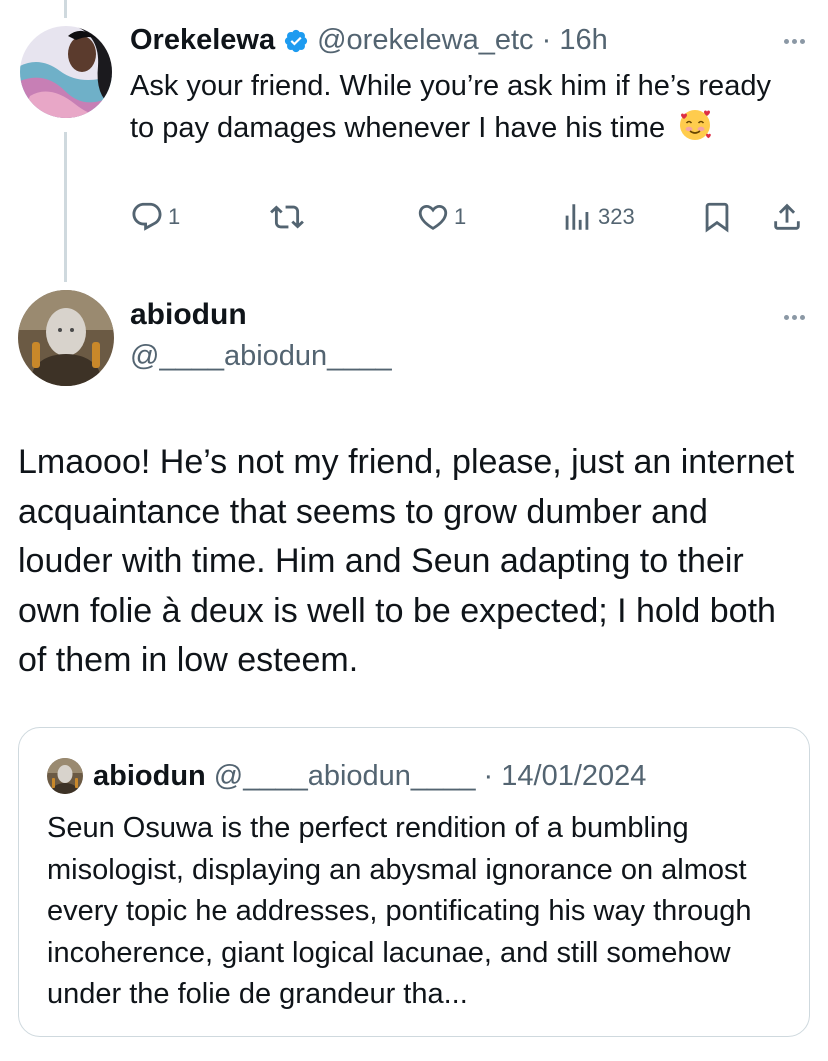  What do you see at coordinates (261, 356) in the screenshot?
I see `tweet-handle: @____abiodun____` at bounding box center [261, 356].